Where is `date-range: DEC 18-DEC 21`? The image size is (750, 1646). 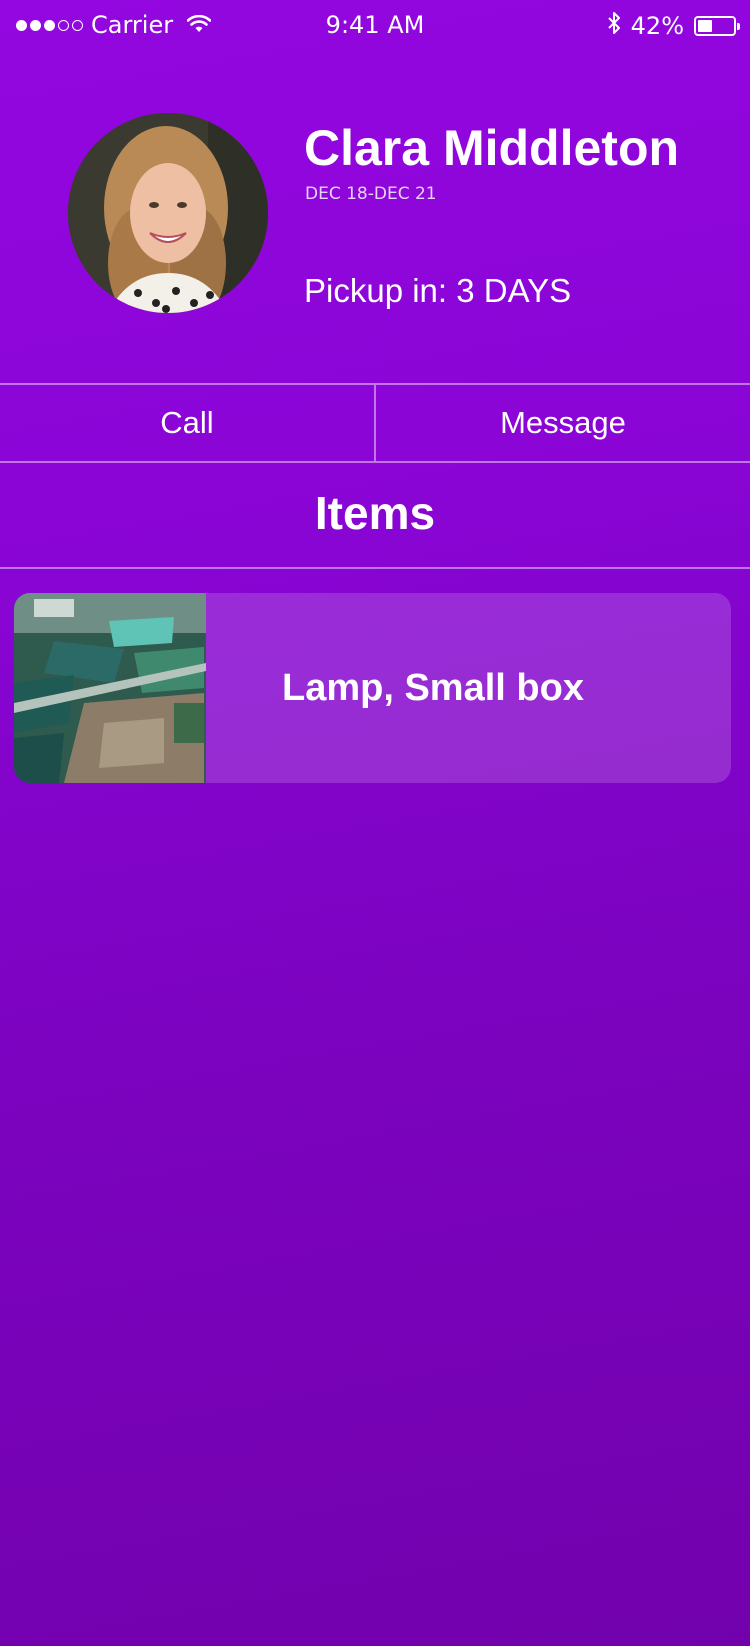 date-range: DEC 18-DEC 21 is located at coordinates (371, 194).